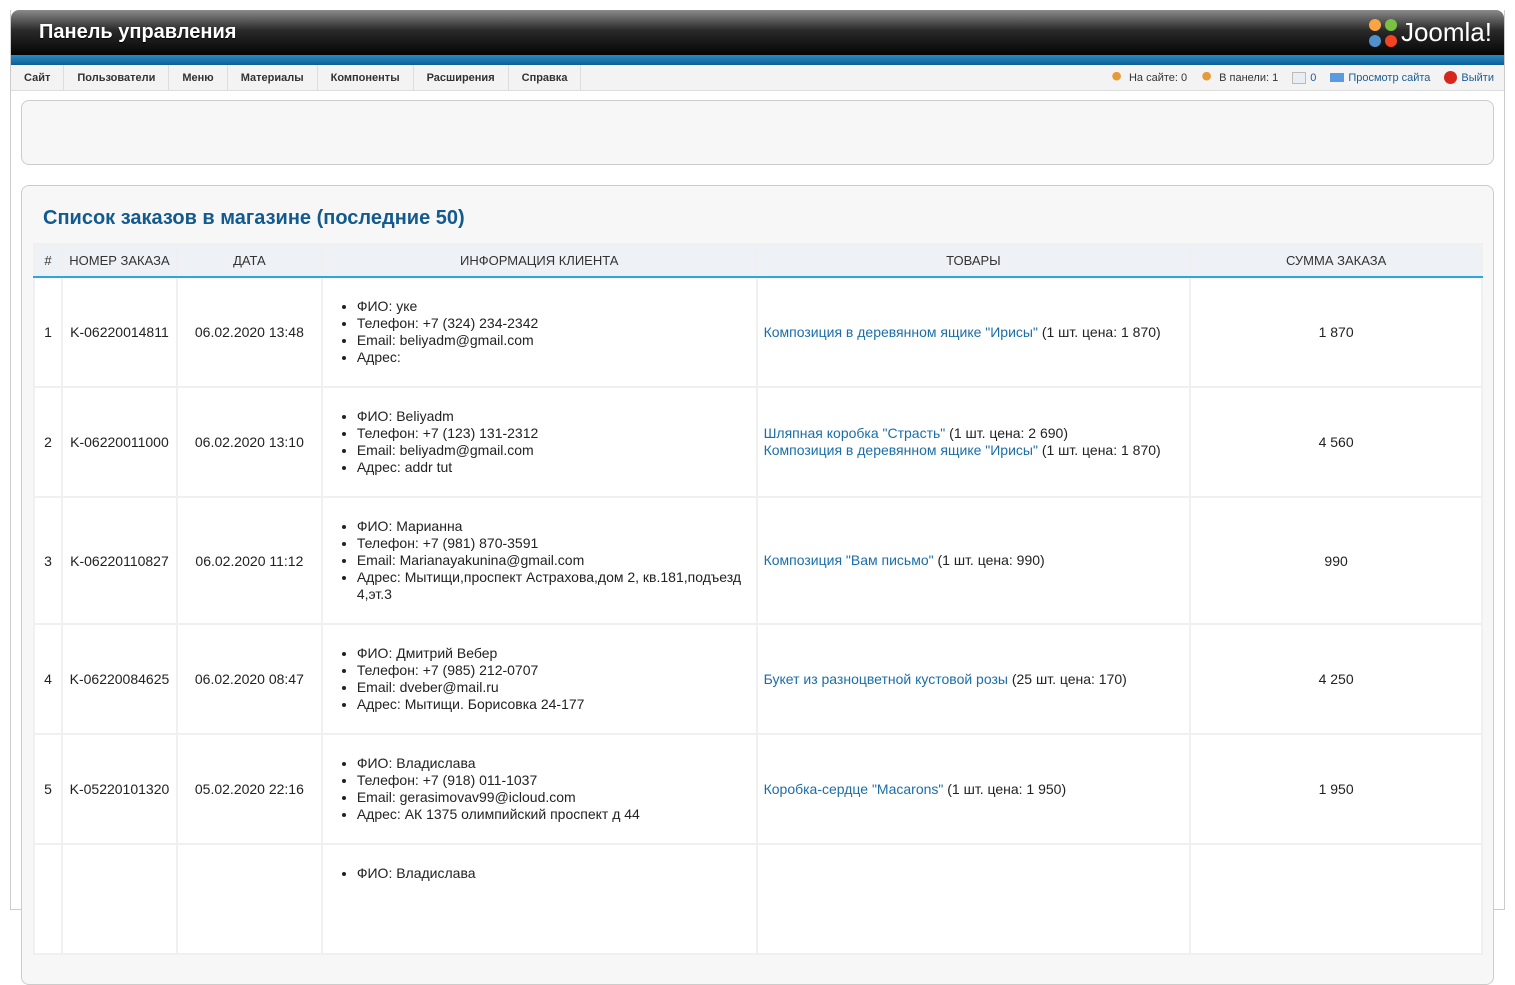 This screenshot has width=1515, height=985. What do you see at coordinates (1469, 77) in the screenshot?
I see `logout-link: Выйти` at bounding box center [1469, 77].